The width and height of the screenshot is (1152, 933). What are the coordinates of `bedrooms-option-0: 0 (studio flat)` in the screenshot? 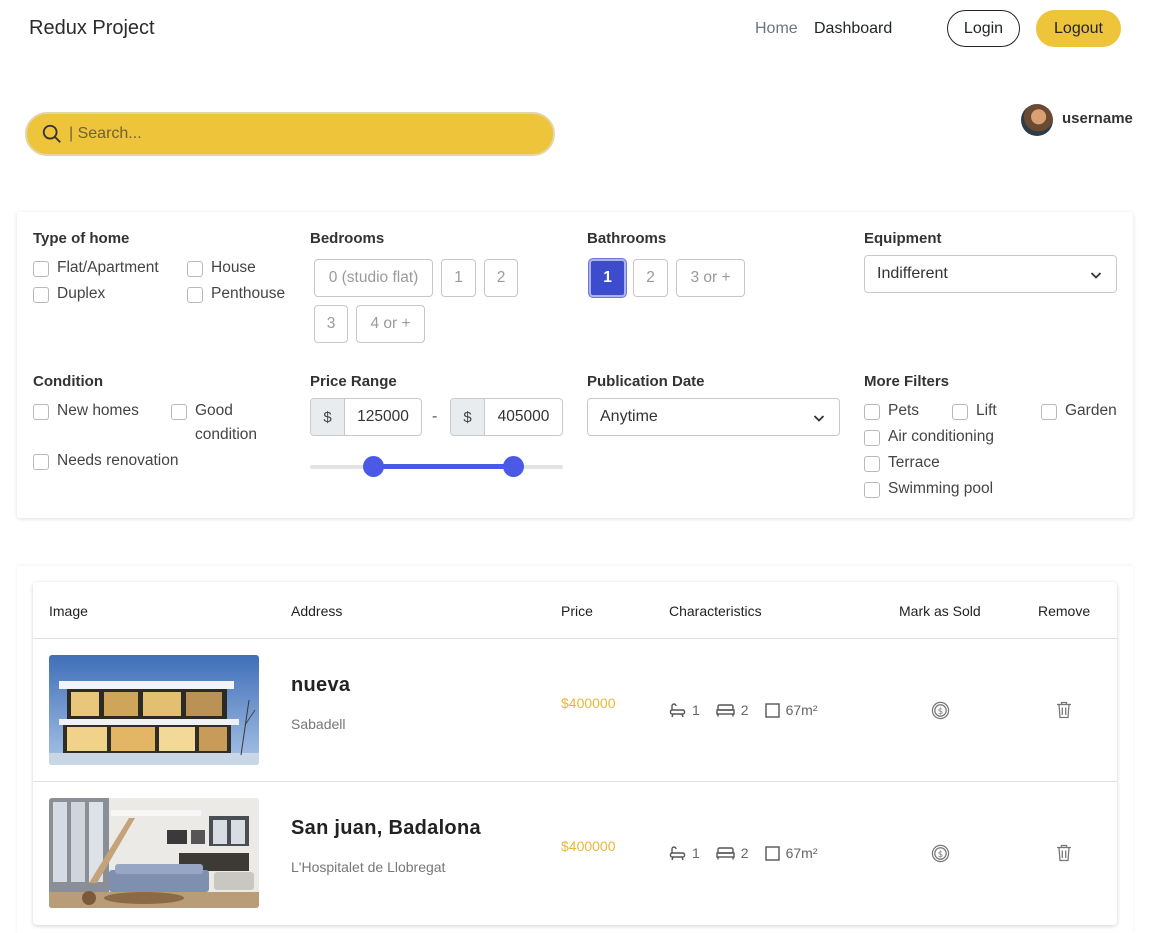 It's located at (373, 278).